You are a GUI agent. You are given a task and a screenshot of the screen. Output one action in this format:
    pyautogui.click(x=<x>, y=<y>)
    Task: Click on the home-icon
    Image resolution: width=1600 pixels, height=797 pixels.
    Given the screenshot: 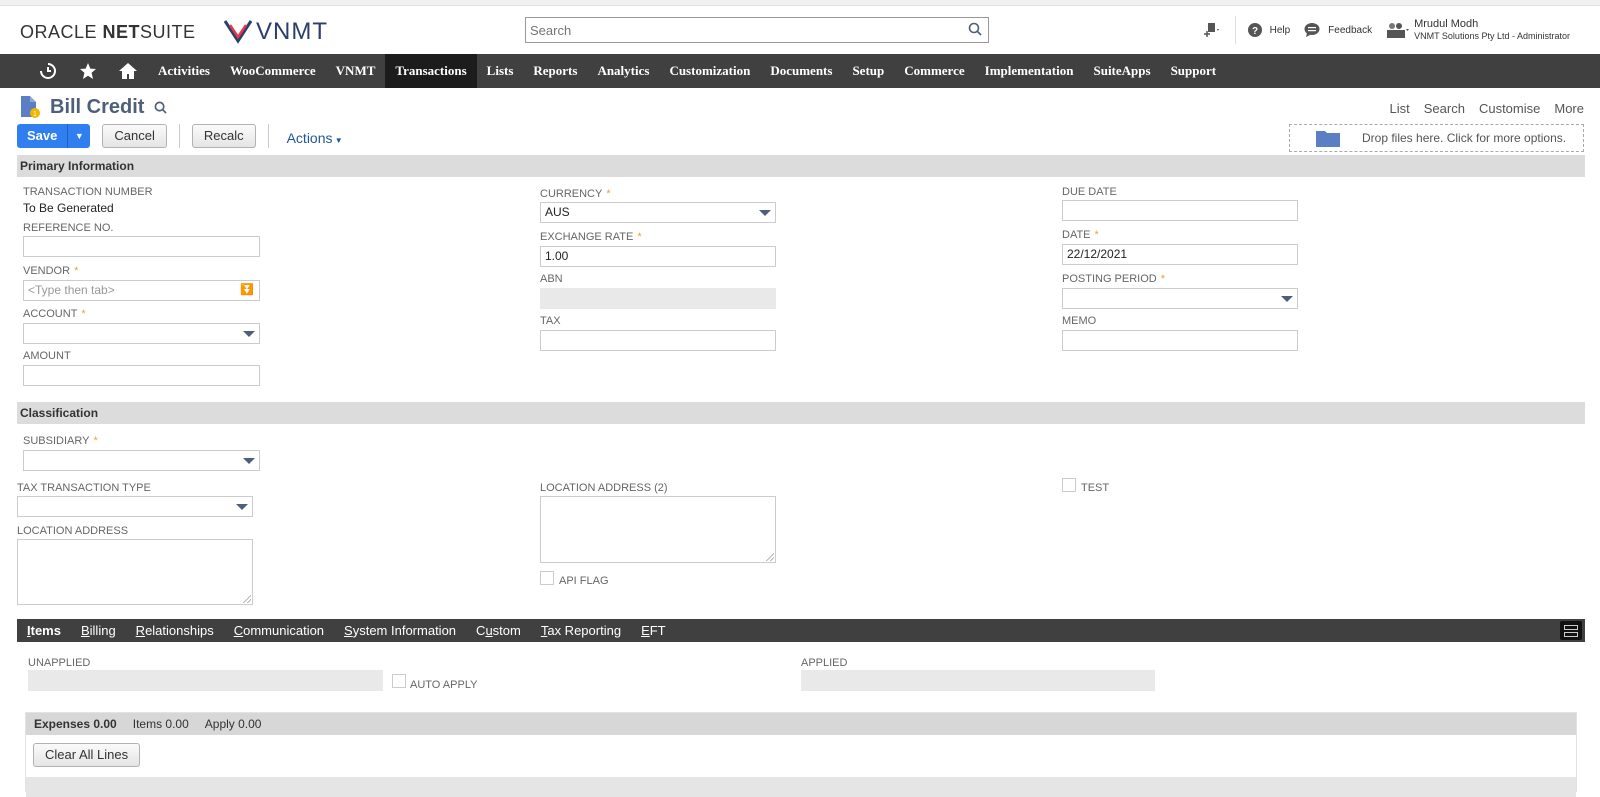 What is the action you would take?
    pyautogui.click(x=128, y=71)
    